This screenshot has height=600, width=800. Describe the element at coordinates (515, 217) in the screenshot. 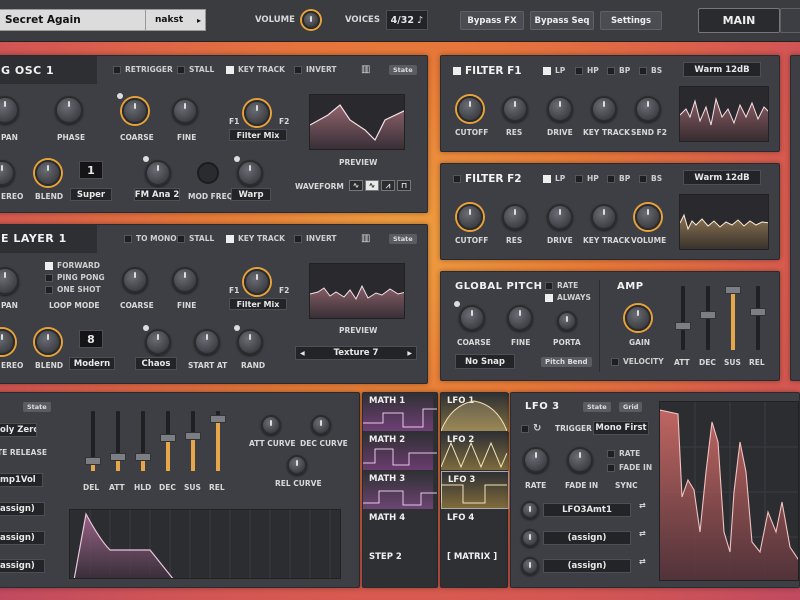

I see `filter2-res-knob` at that location.